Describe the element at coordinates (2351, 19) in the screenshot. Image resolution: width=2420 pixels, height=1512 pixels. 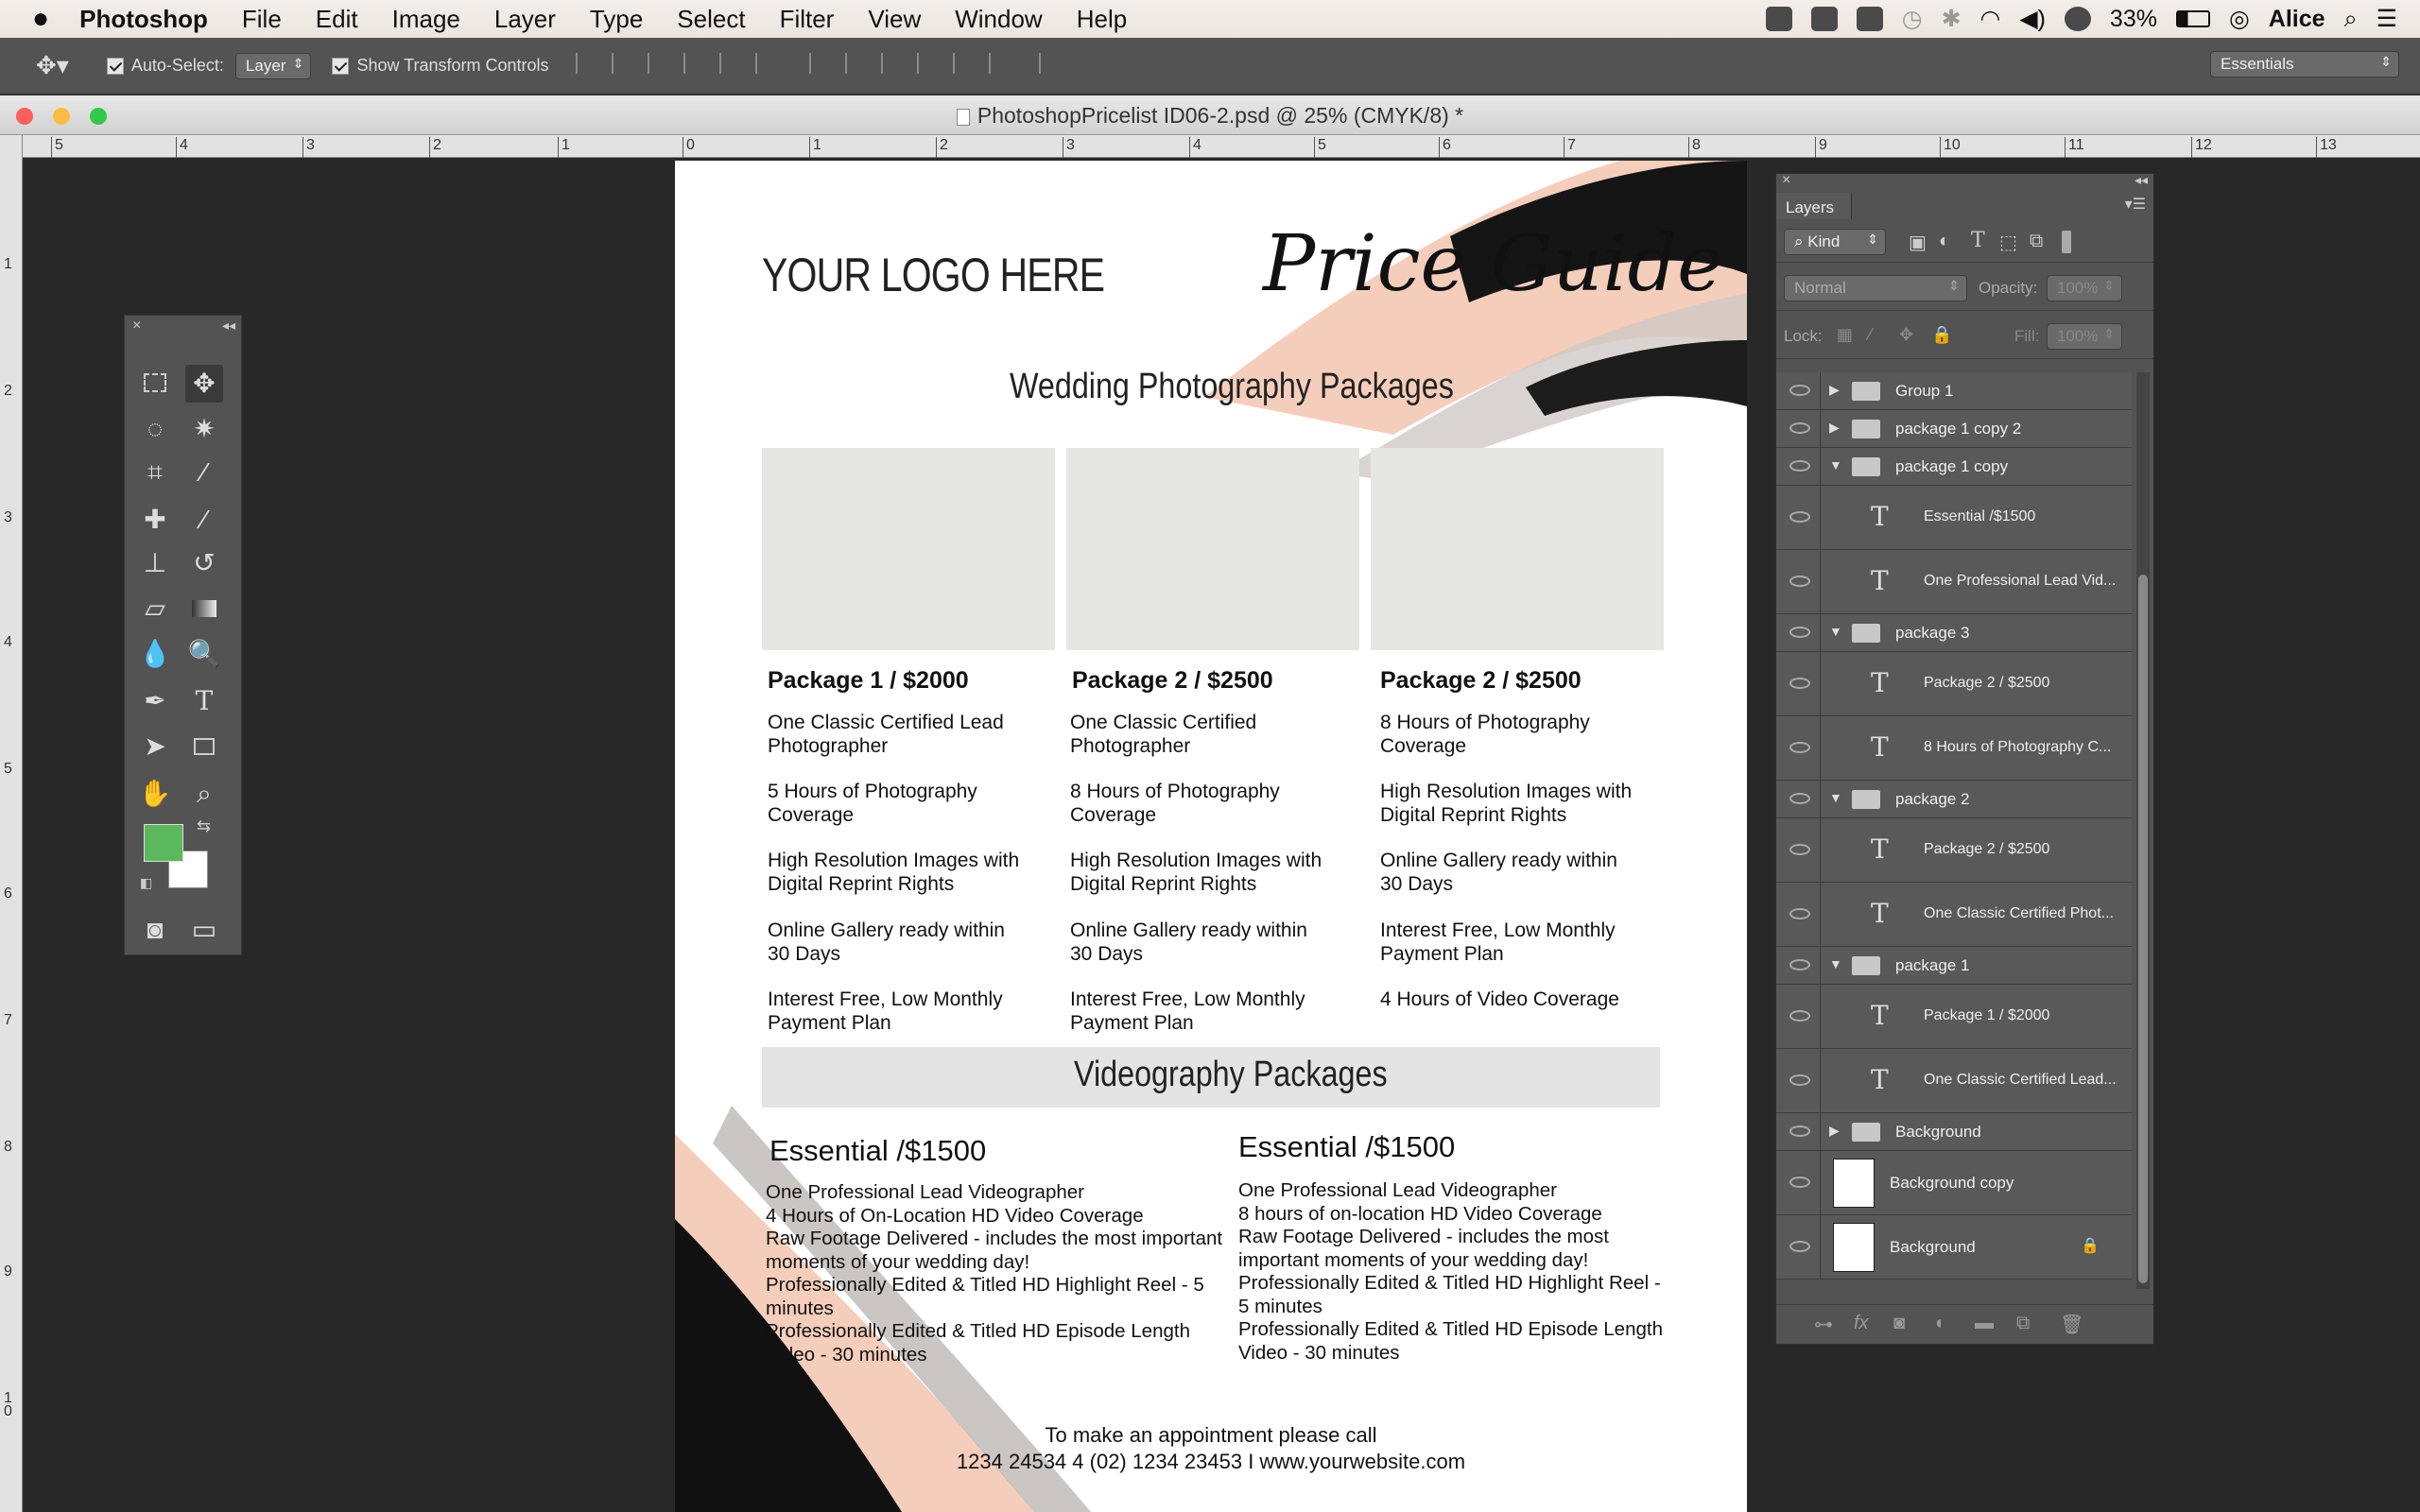
I see `spotlight-search-icon: ⌕` at that location.